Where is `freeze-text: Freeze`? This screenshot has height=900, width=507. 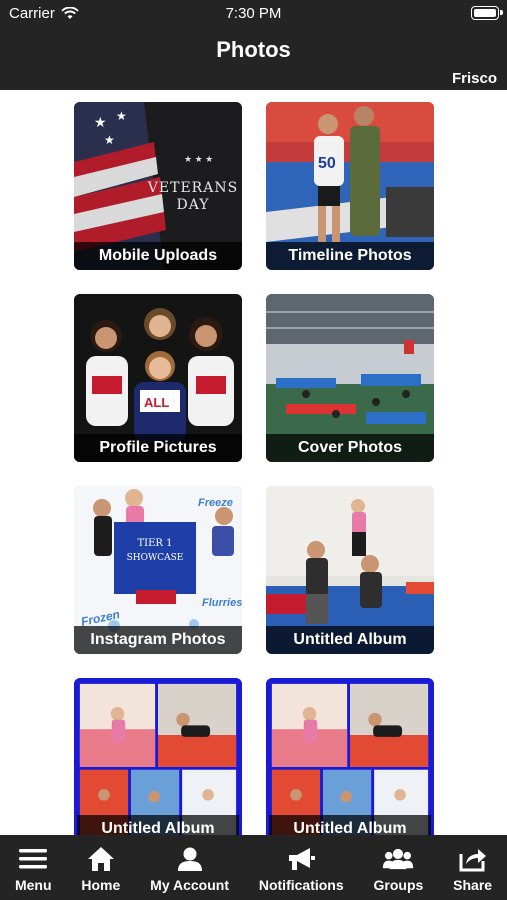
freeze-text: Freeze is located at coordinates (215, 503).